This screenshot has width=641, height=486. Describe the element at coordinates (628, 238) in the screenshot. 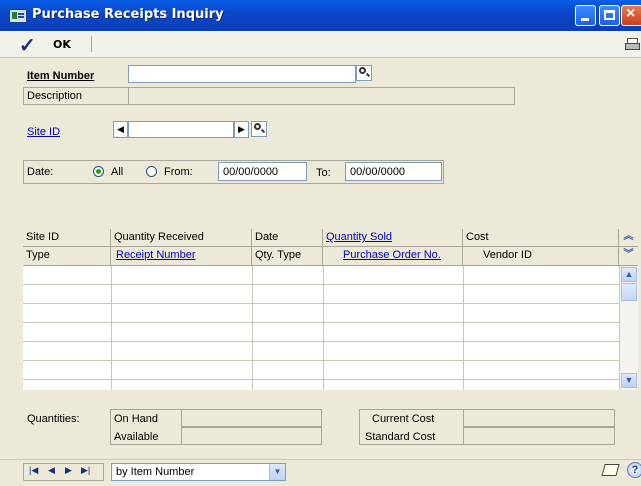

I see `collapse-rows-button: ︽` at that location.